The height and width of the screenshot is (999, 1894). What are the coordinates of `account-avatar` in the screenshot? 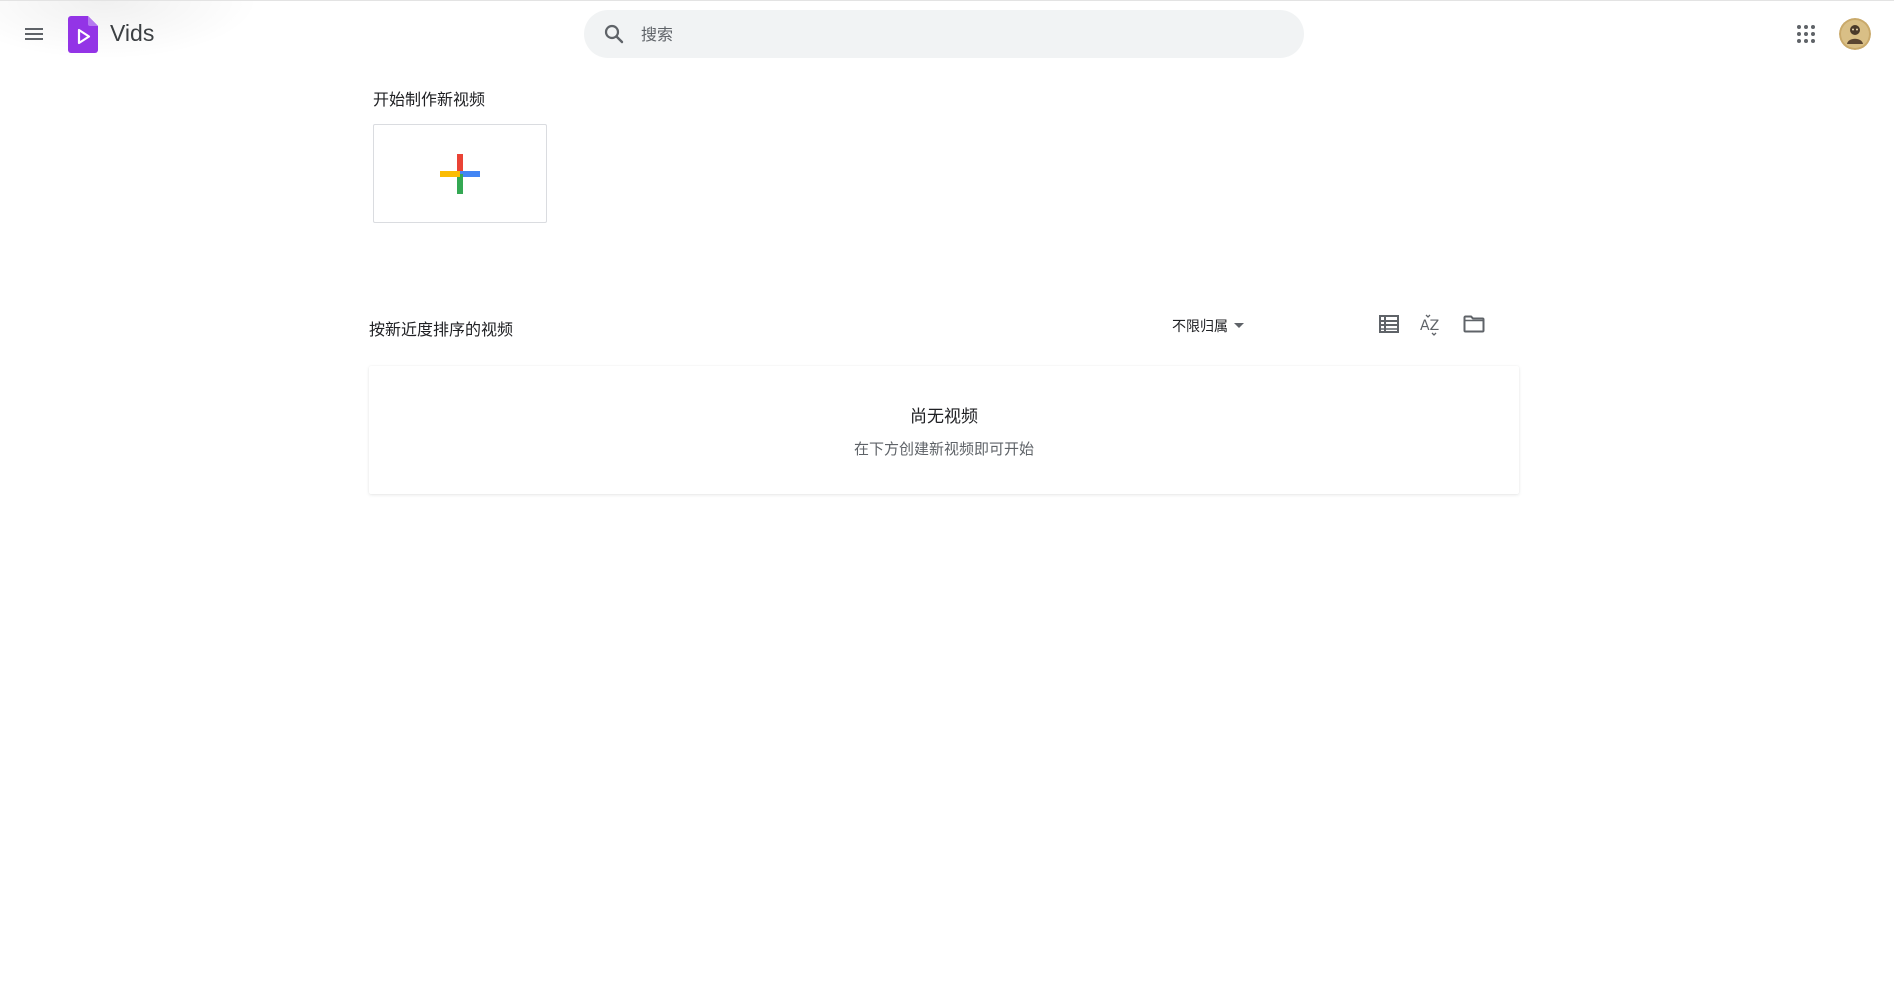 It's located at (1855, 34).